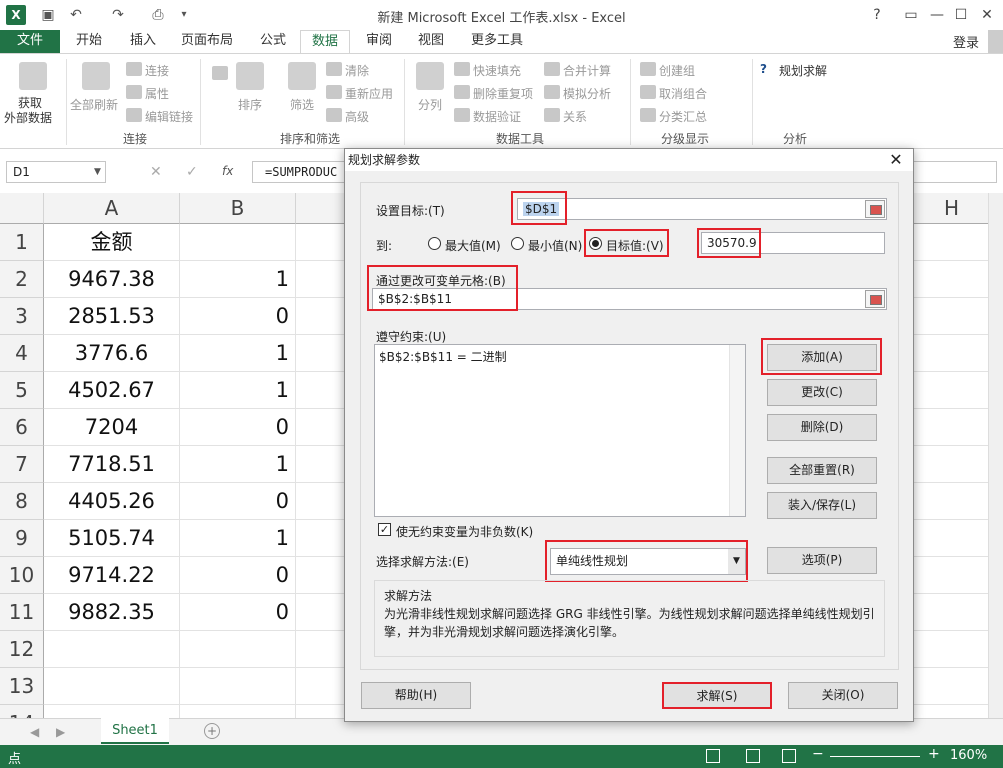  What do you see at coordinates (587, 93) in the screenshot?
I see `what-if-button: 模拟分析` at bounding box center [587, 93].